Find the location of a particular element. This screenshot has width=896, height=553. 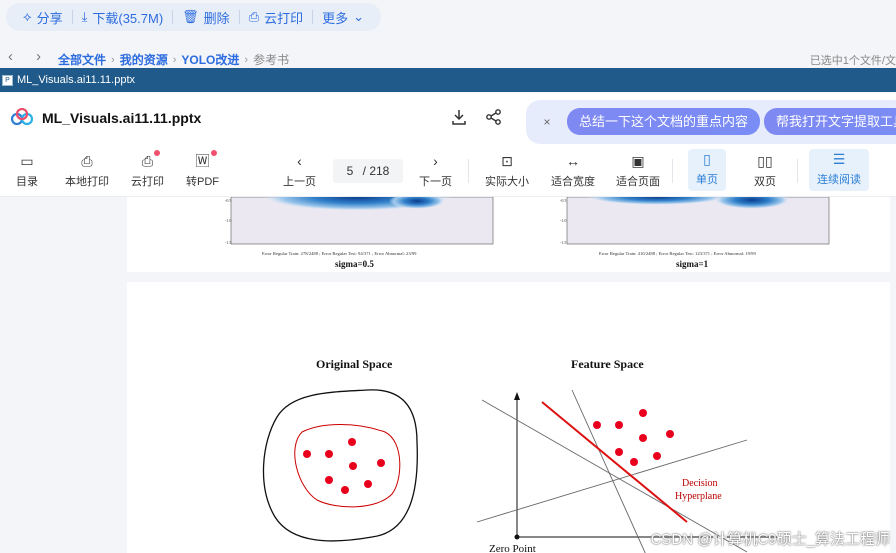

original-points is located at coordinates (344, 466).